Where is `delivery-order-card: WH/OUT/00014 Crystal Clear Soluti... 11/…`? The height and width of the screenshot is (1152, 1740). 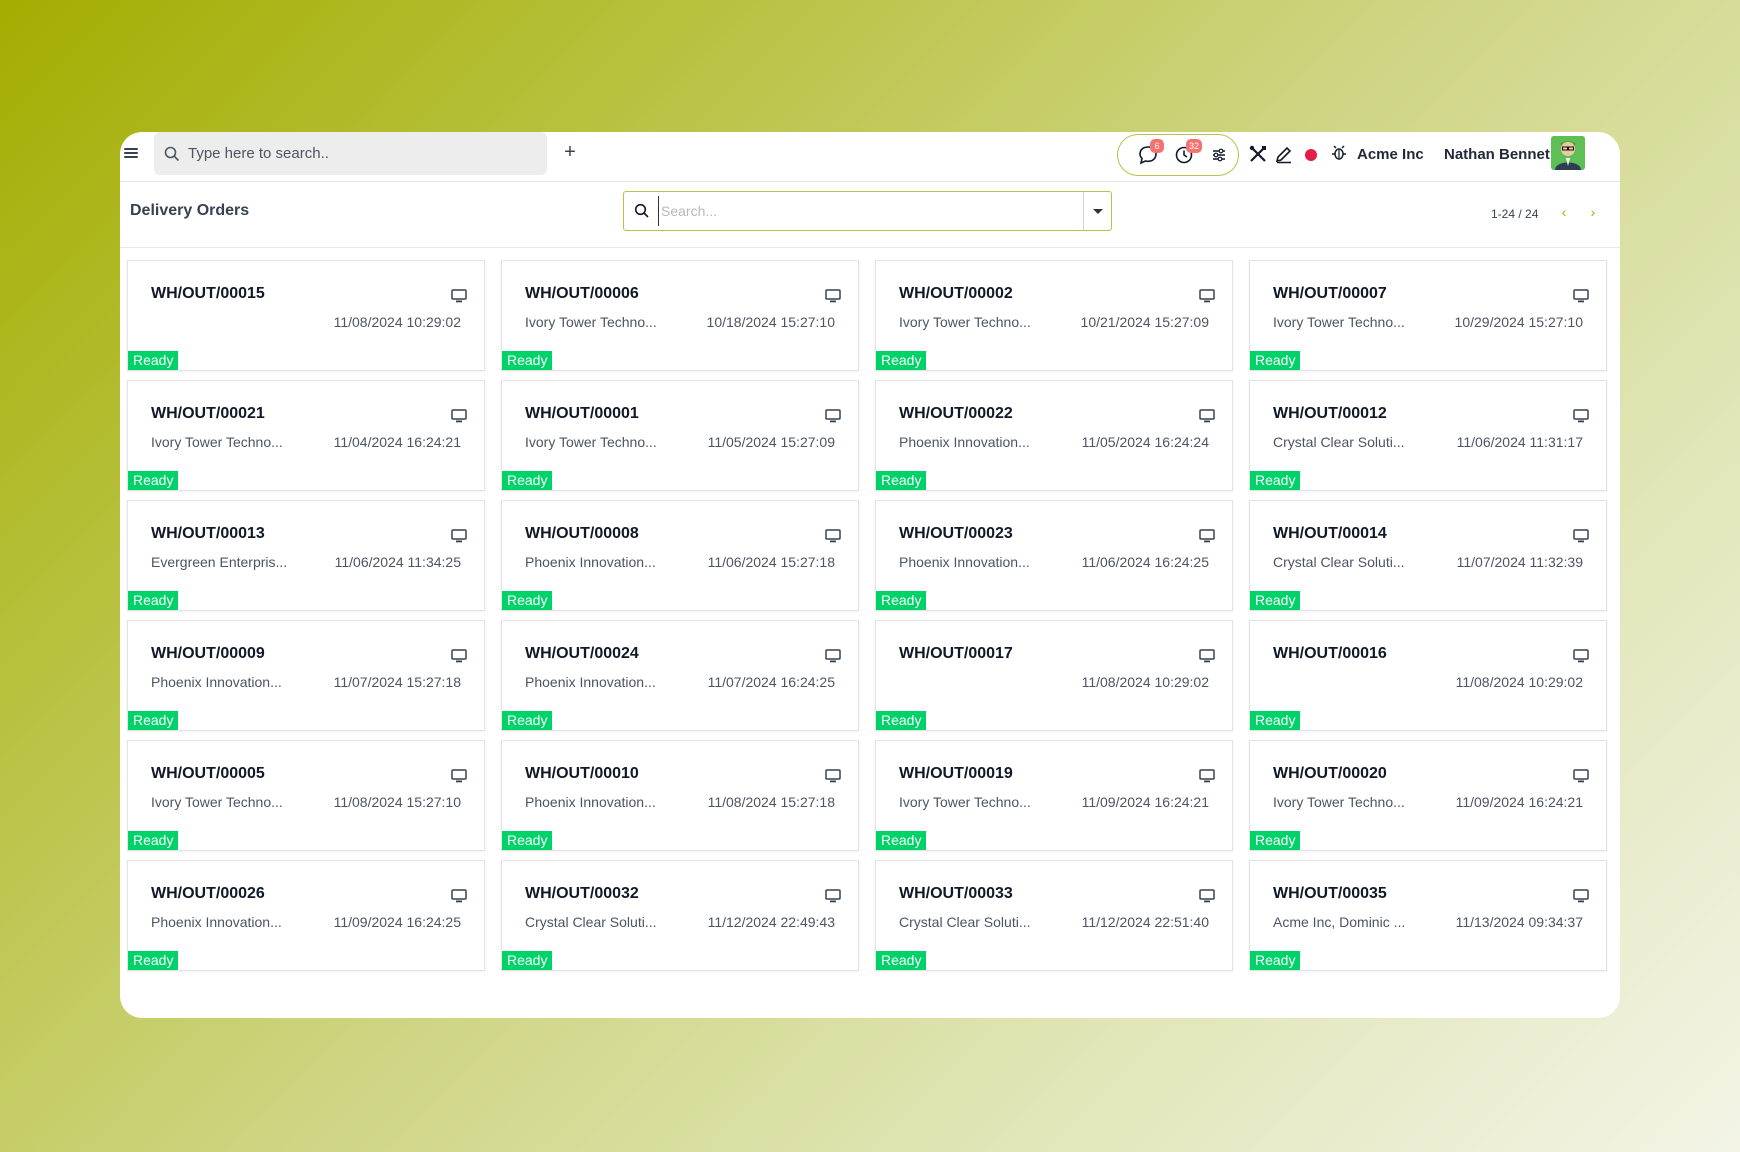 delivery-order-card: WH/OUT/00014 Crystal Clear Soluti... 11/… is located at coordinates (1428, 555).